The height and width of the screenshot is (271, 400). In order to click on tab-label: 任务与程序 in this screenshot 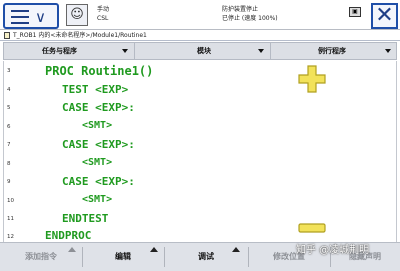, I will do `click(59, 51)`.